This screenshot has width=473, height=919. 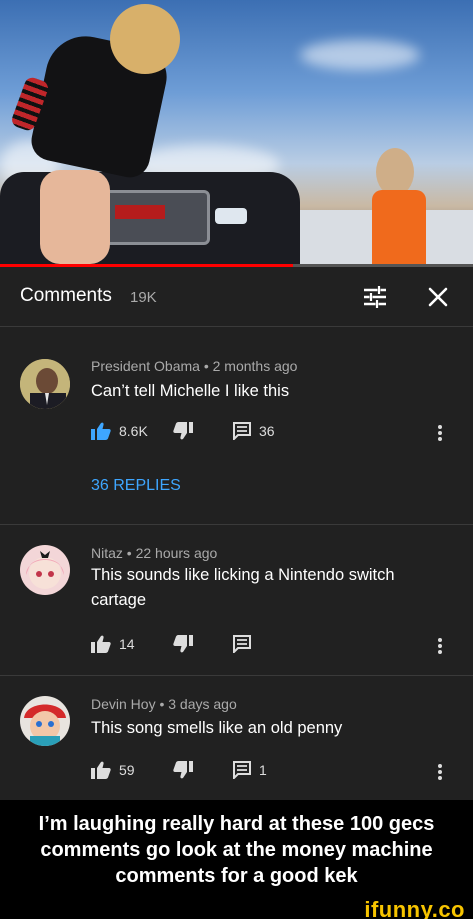 I want to click on comment-meta: Devin Hoy • 3 days ago, so click(x=164, y=704).